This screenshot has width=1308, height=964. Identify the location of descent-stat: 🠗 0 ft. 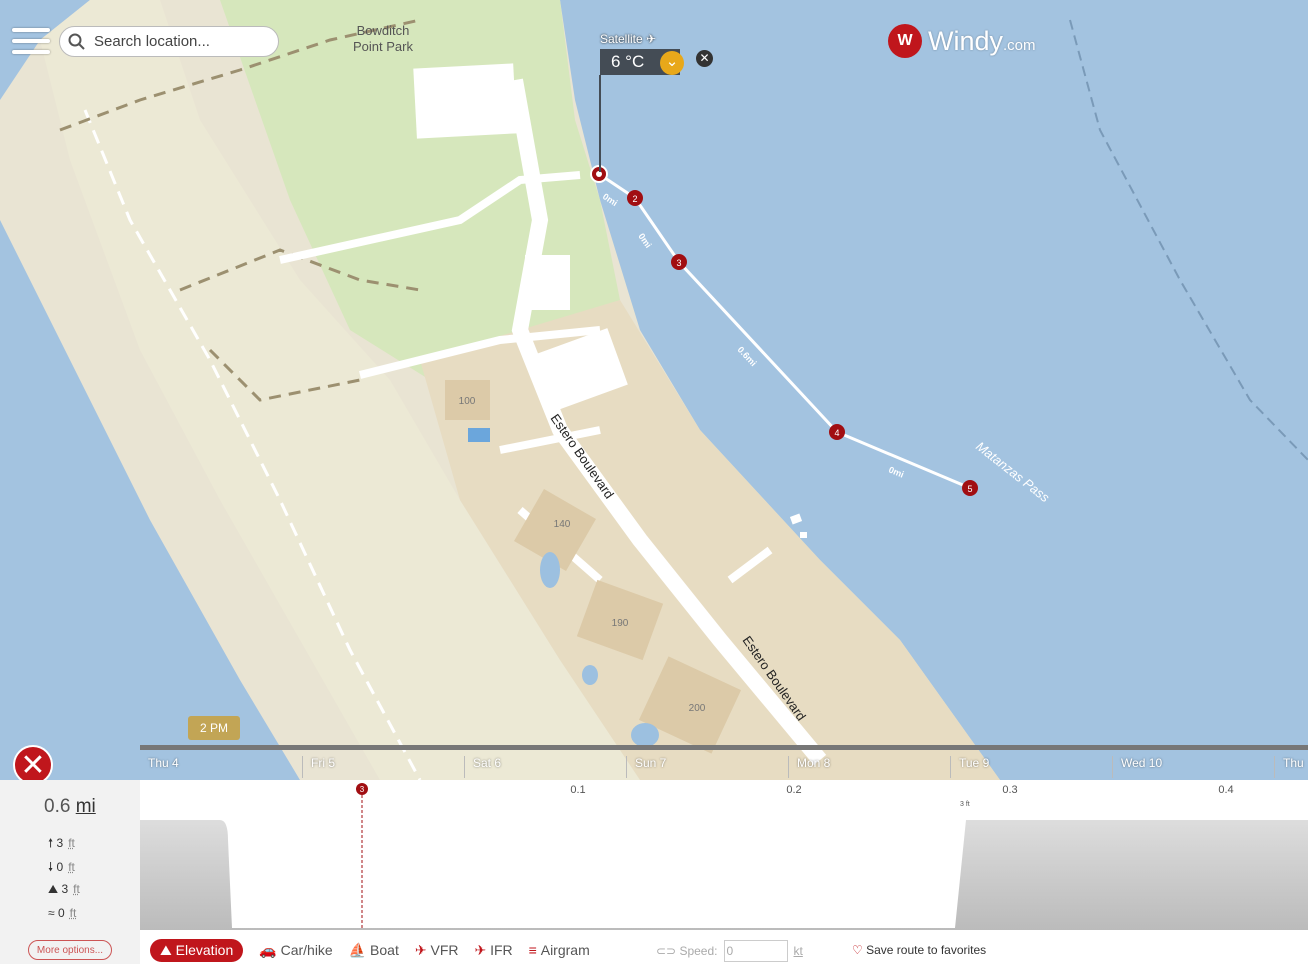
(61, 867).